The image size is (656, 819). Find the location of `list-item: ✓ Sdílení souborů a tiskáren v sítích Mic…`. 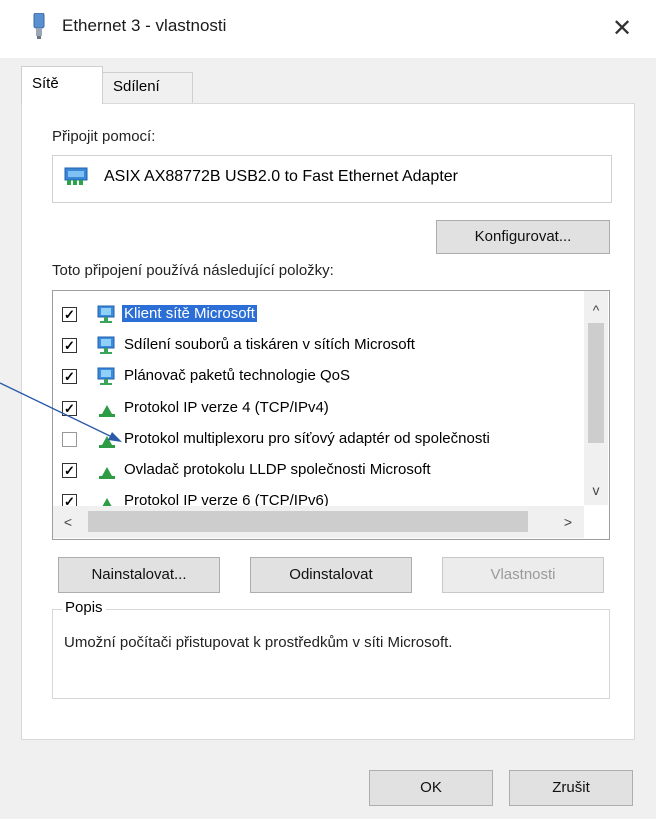

list-item: ✓ Sdílení souborů a tiskáren v sítích Mic… is located at coordinates (322, 346).